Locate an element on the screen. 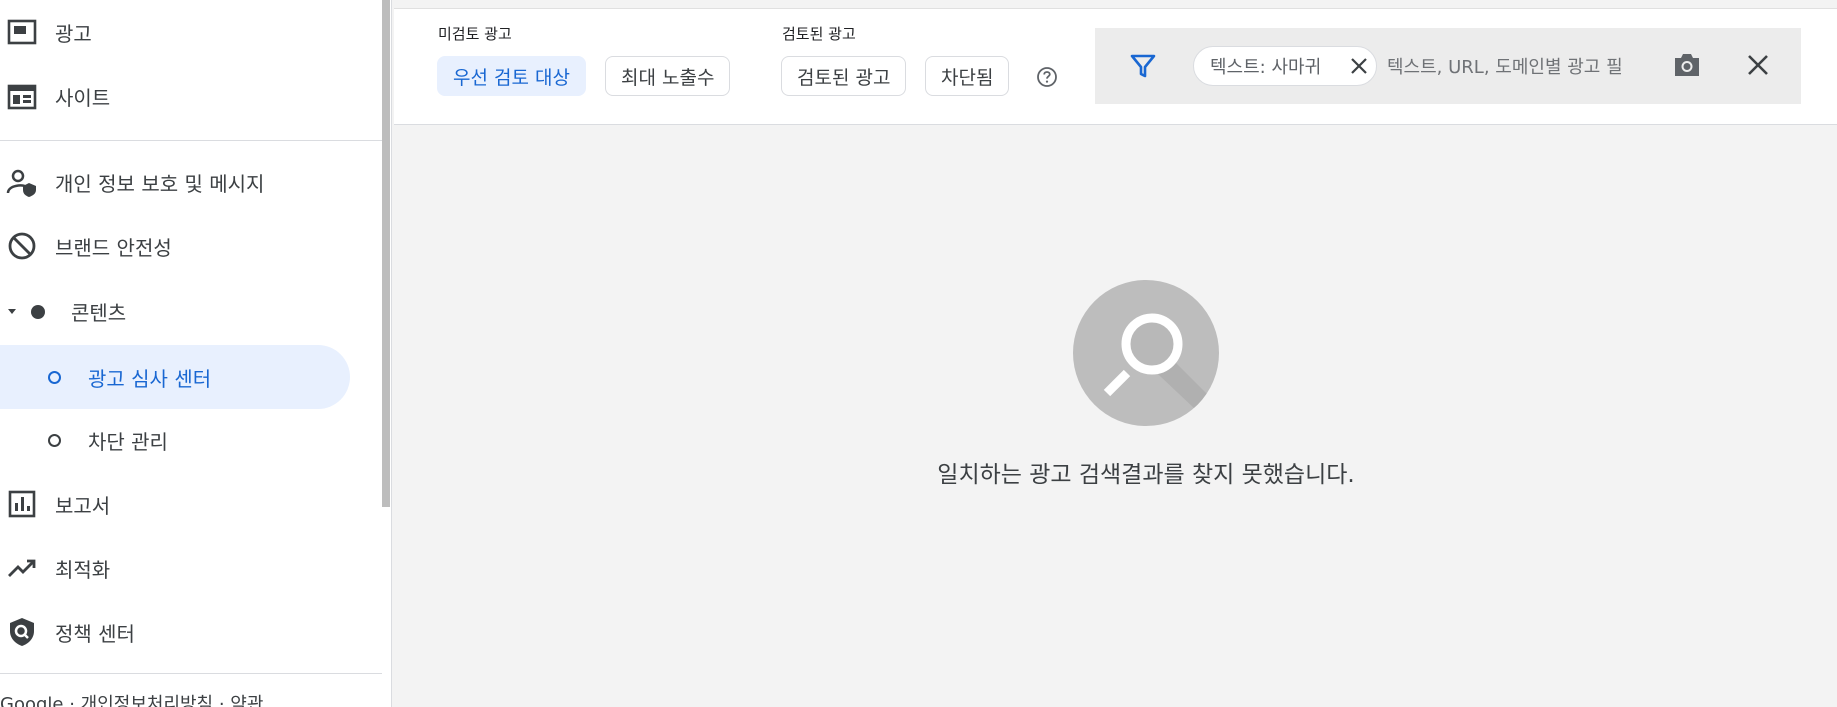  policy-icon is located at coordinates (22, 632).